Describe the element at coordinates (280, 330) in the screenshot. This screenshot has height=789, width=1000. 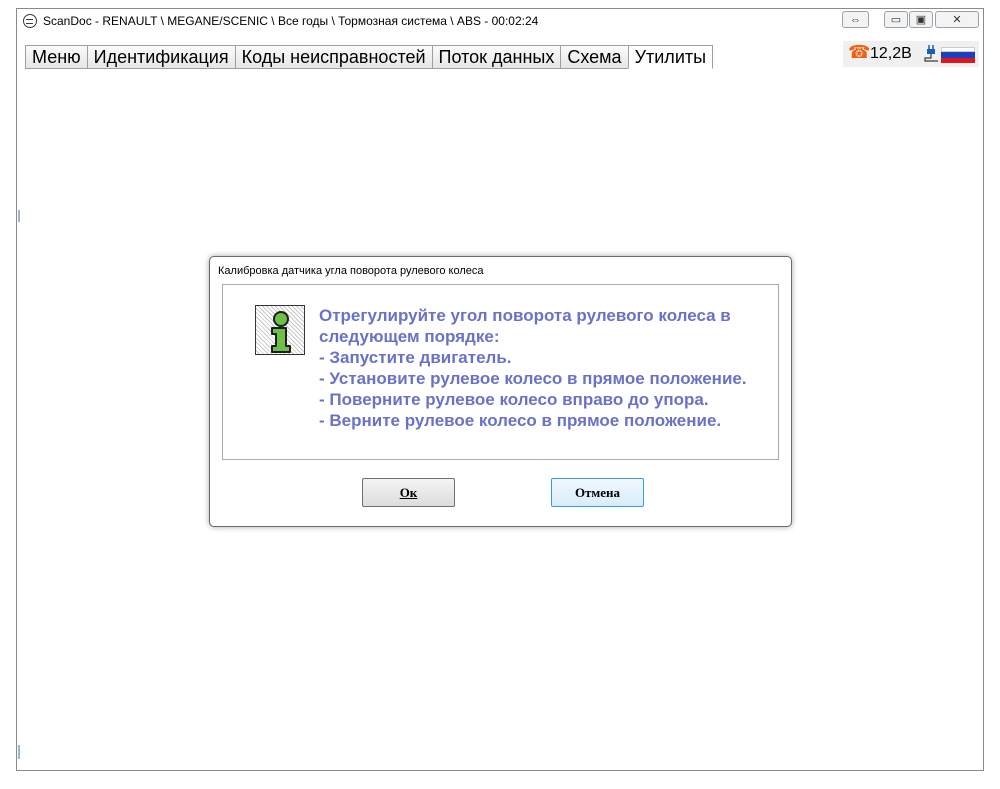
I see `info-icon` at that location.